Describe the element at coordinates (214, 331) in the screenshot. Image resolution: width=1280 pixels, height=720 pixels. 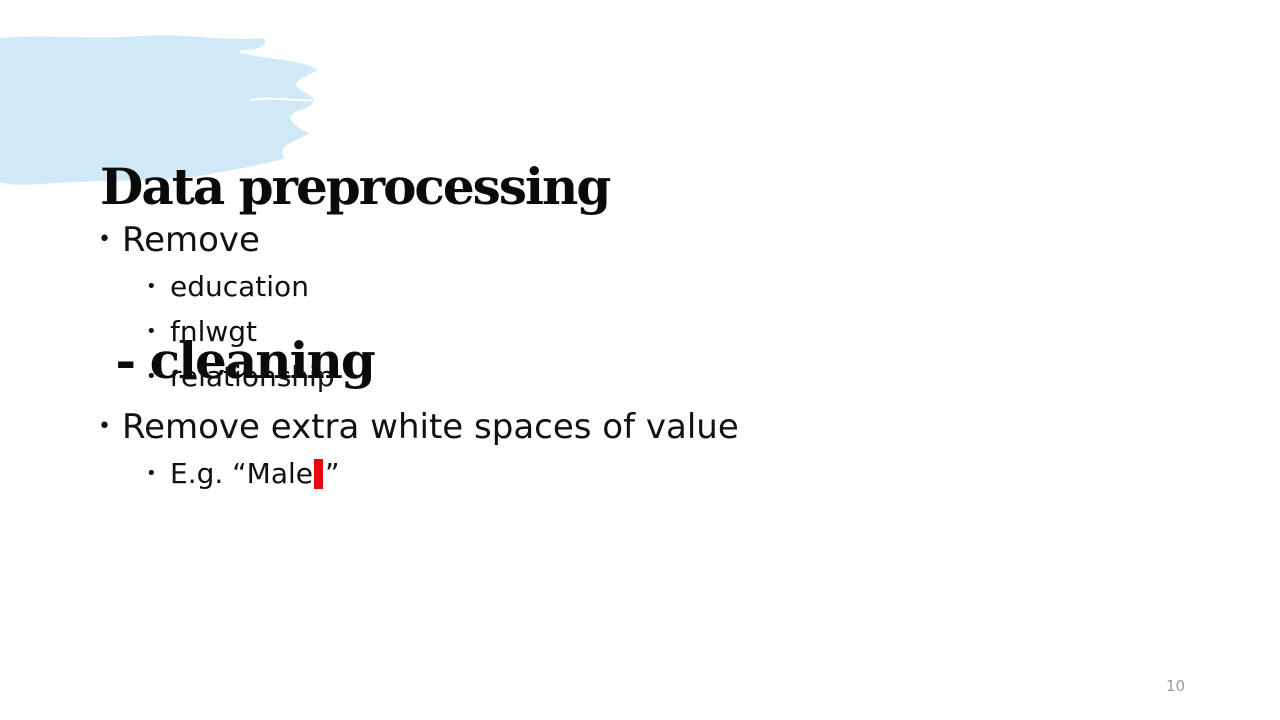
I see `sub-bullet-text: fnlwgt` at that location.